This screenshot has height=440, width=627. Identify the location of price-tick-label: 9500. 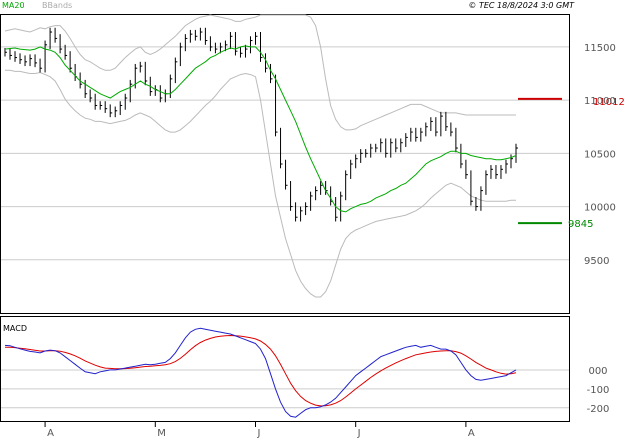
(596, 261).